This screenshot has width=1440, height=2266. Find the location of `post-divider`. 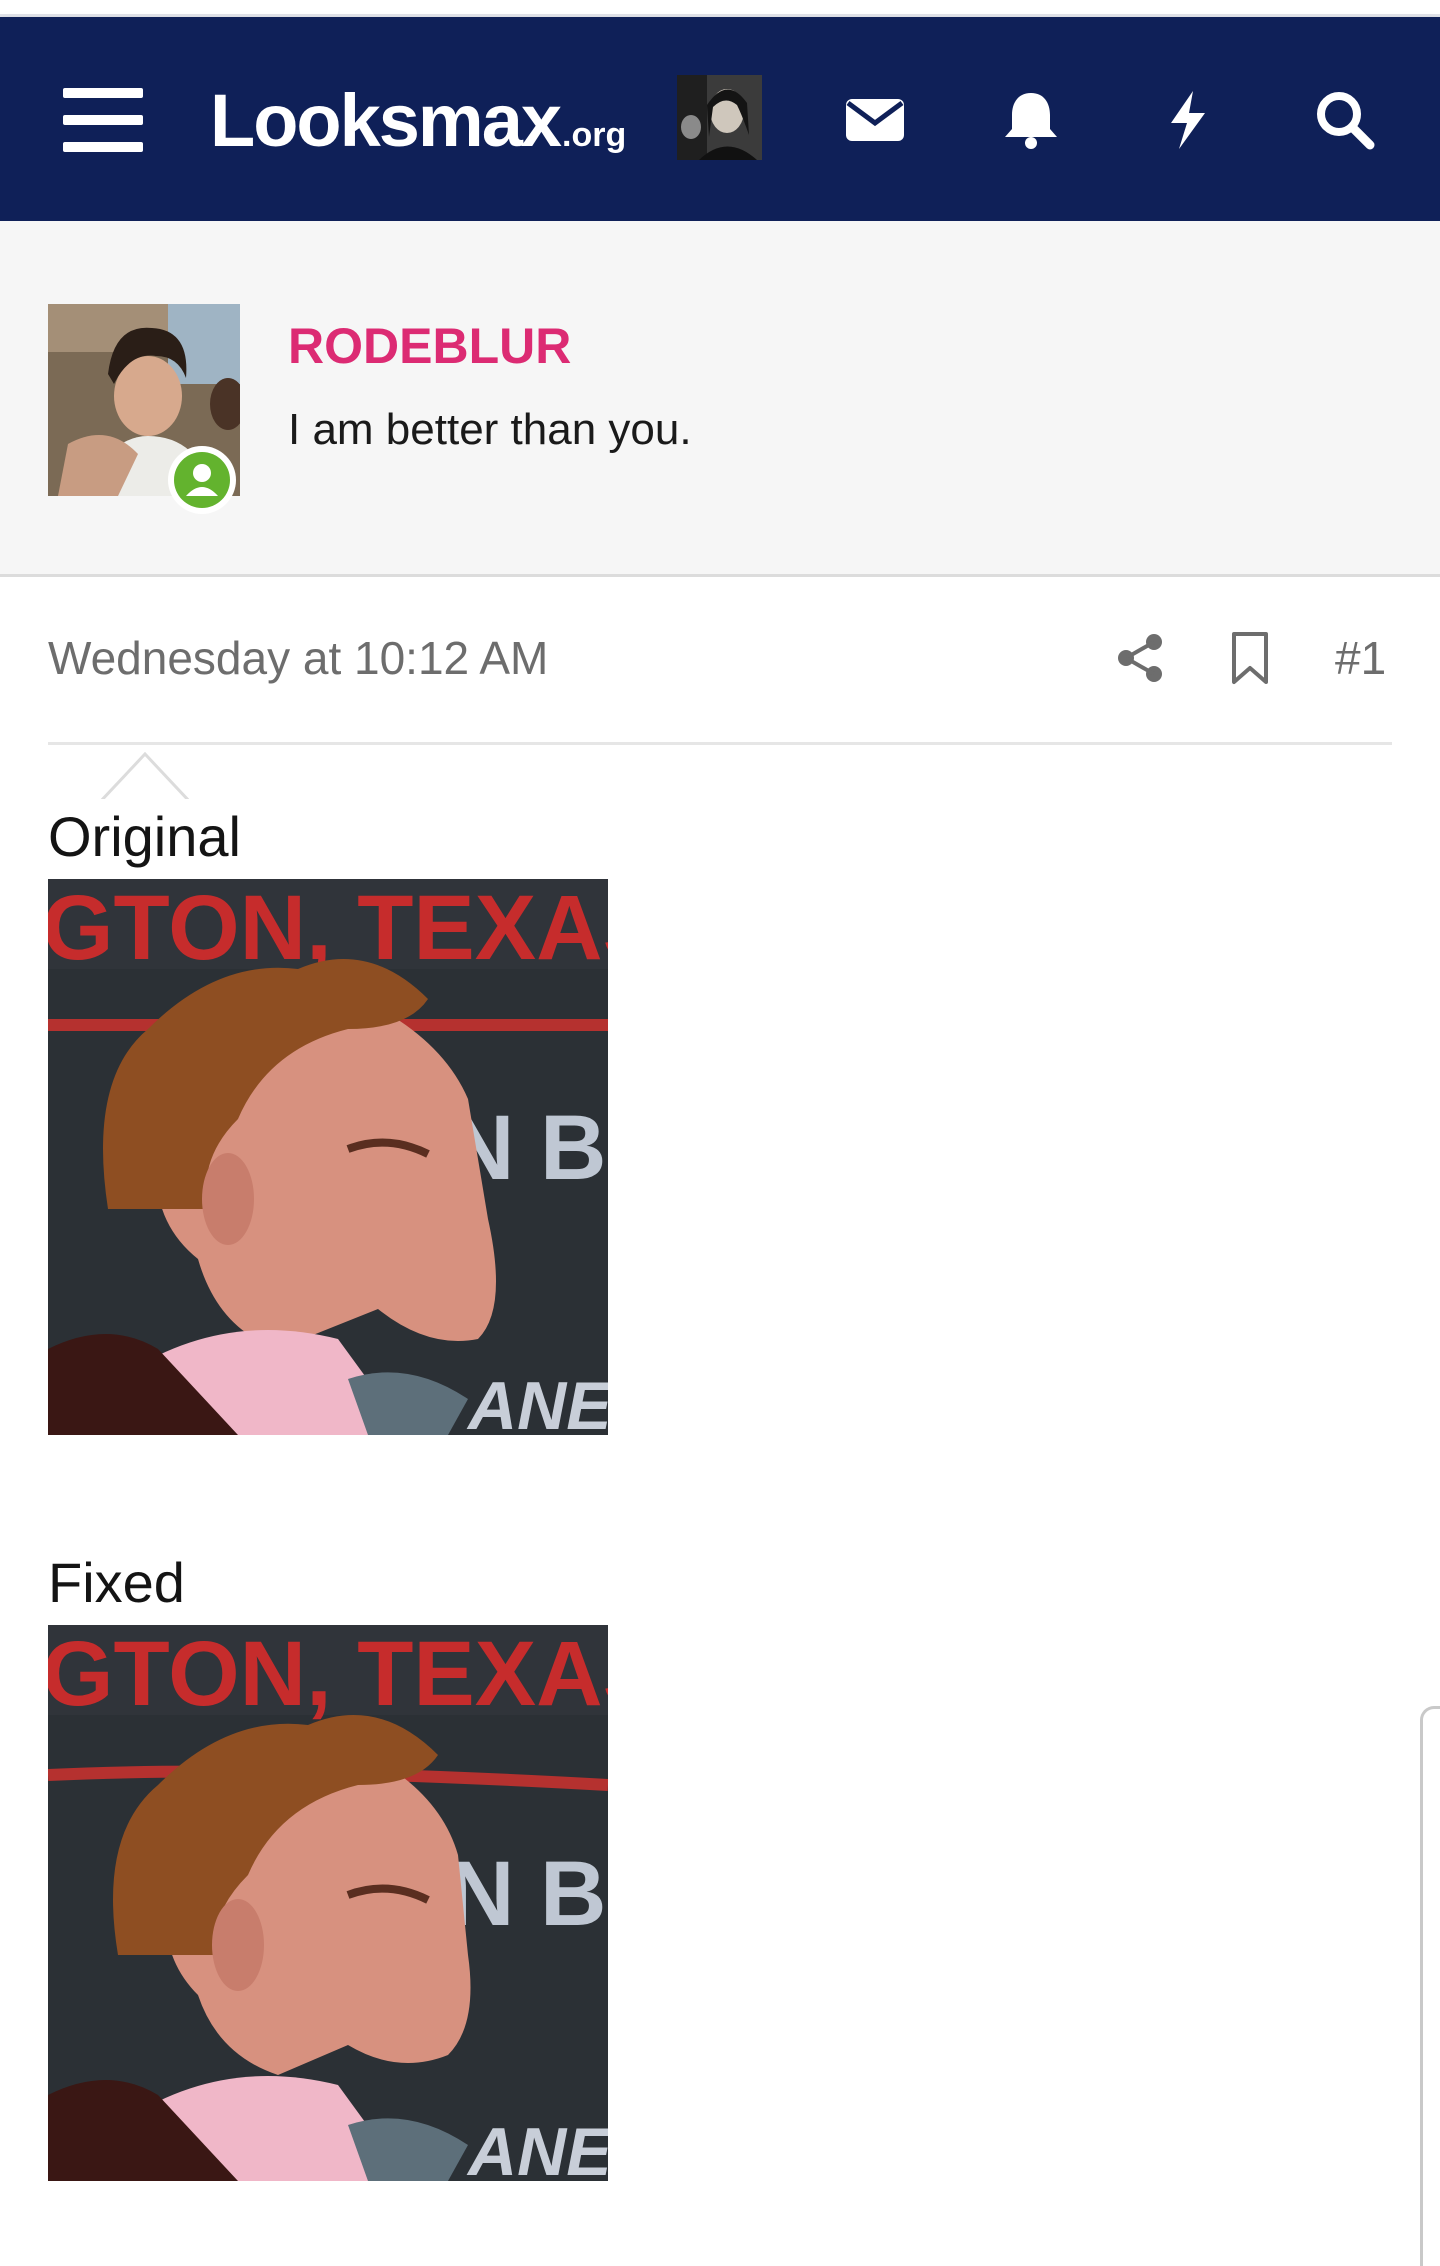

post-divider is located at coordinates (720, 743).